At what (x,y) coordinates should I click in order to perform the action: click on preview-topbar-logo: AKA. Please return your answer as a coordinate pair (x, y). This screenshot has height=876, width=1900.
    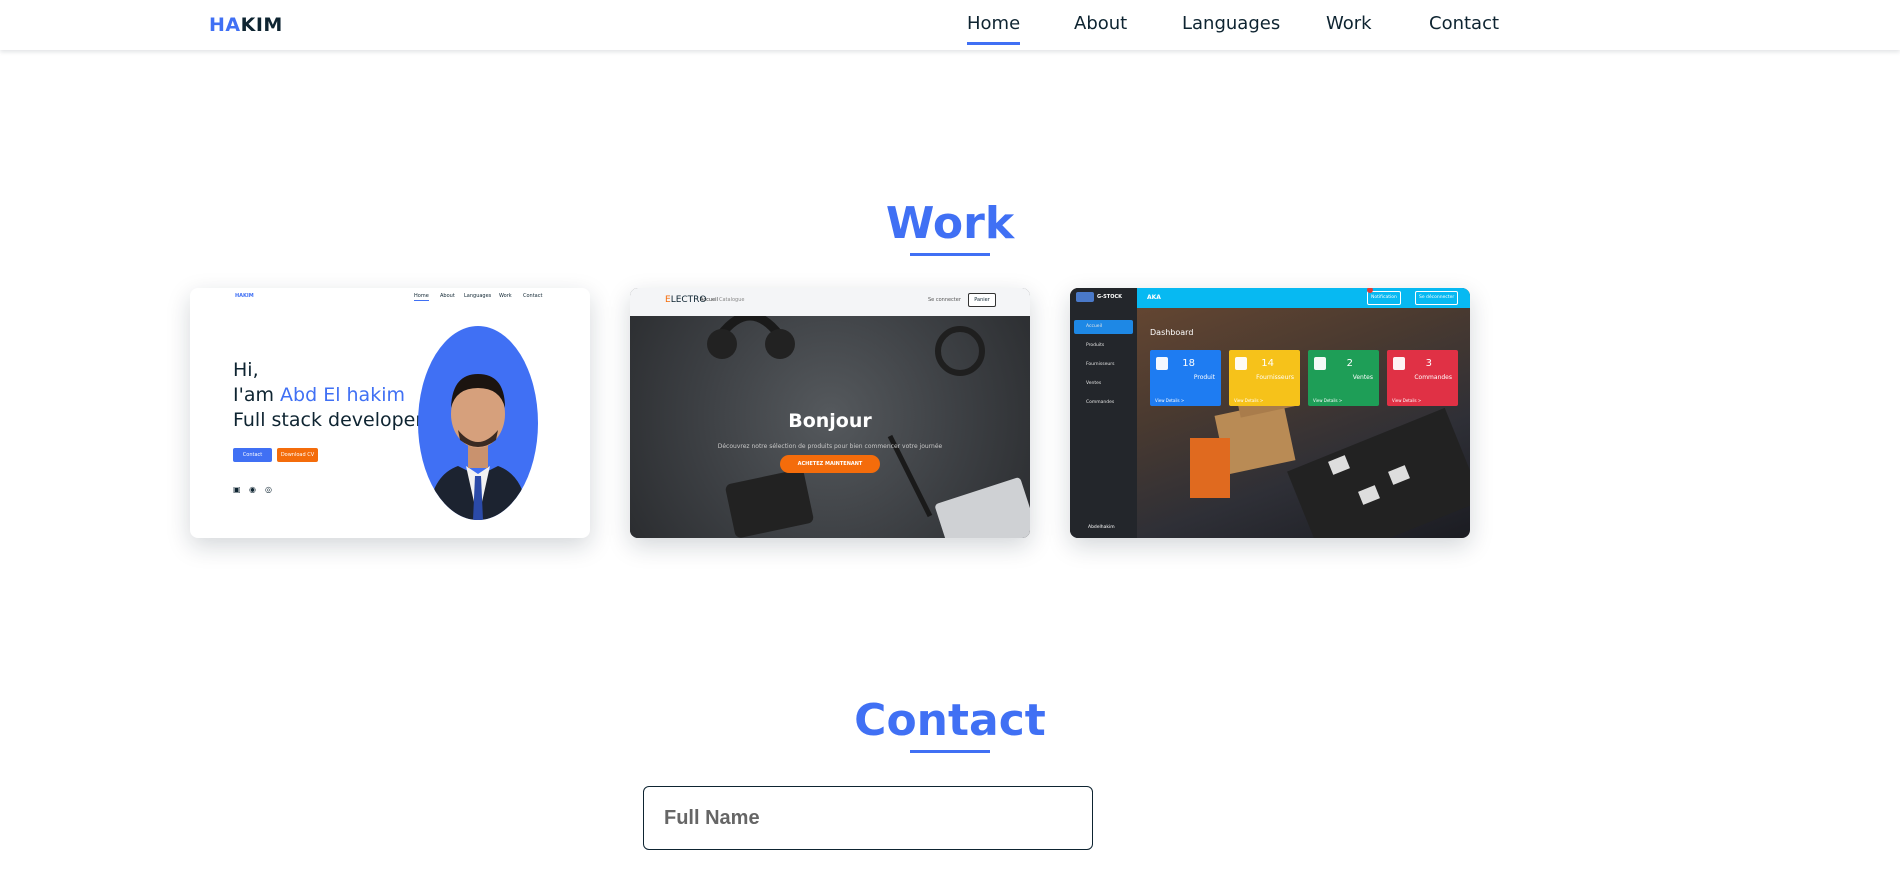
    Looking at the image, I should click on (1154, 297).